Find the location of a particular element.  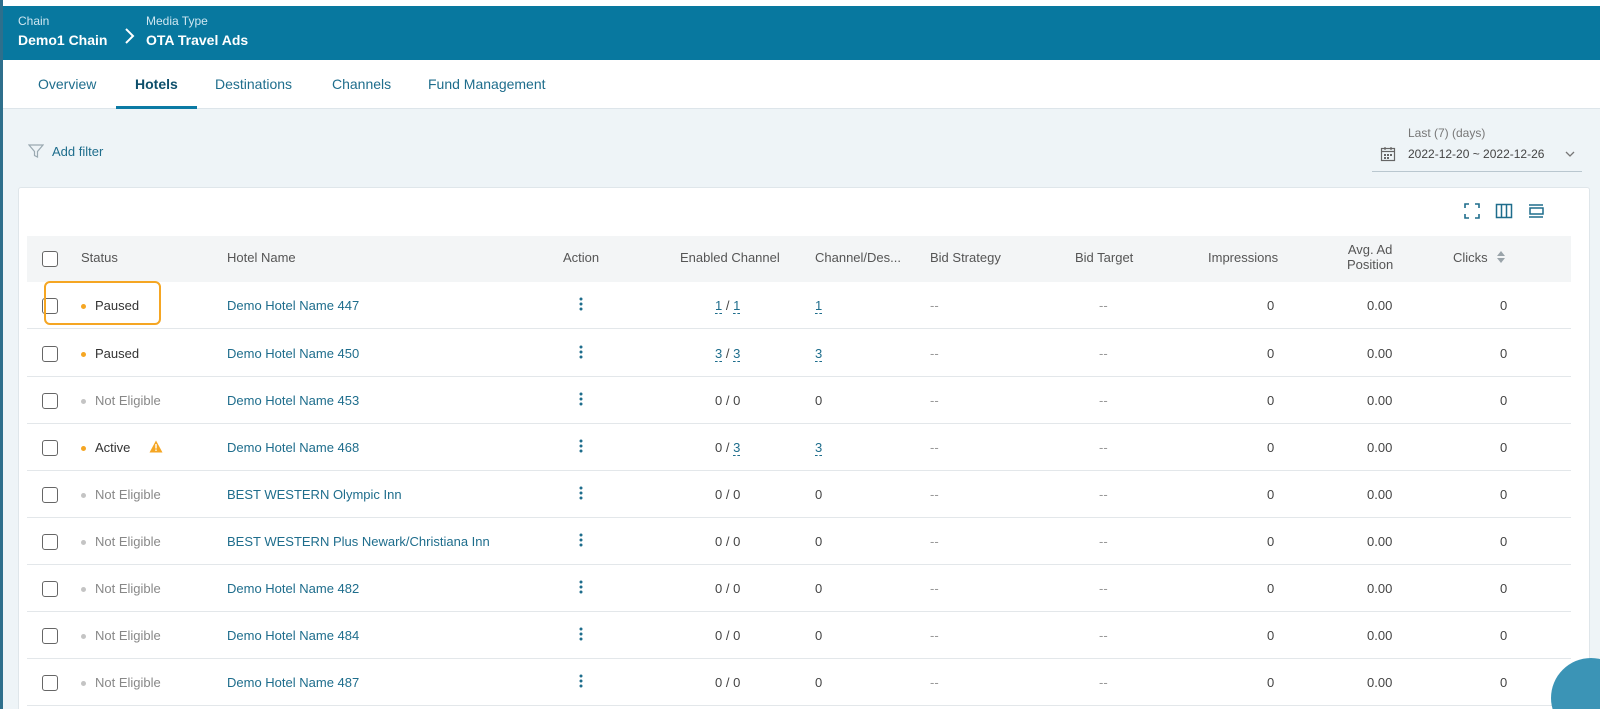

chevron-down-icon is located at coordinates (1570, 154).